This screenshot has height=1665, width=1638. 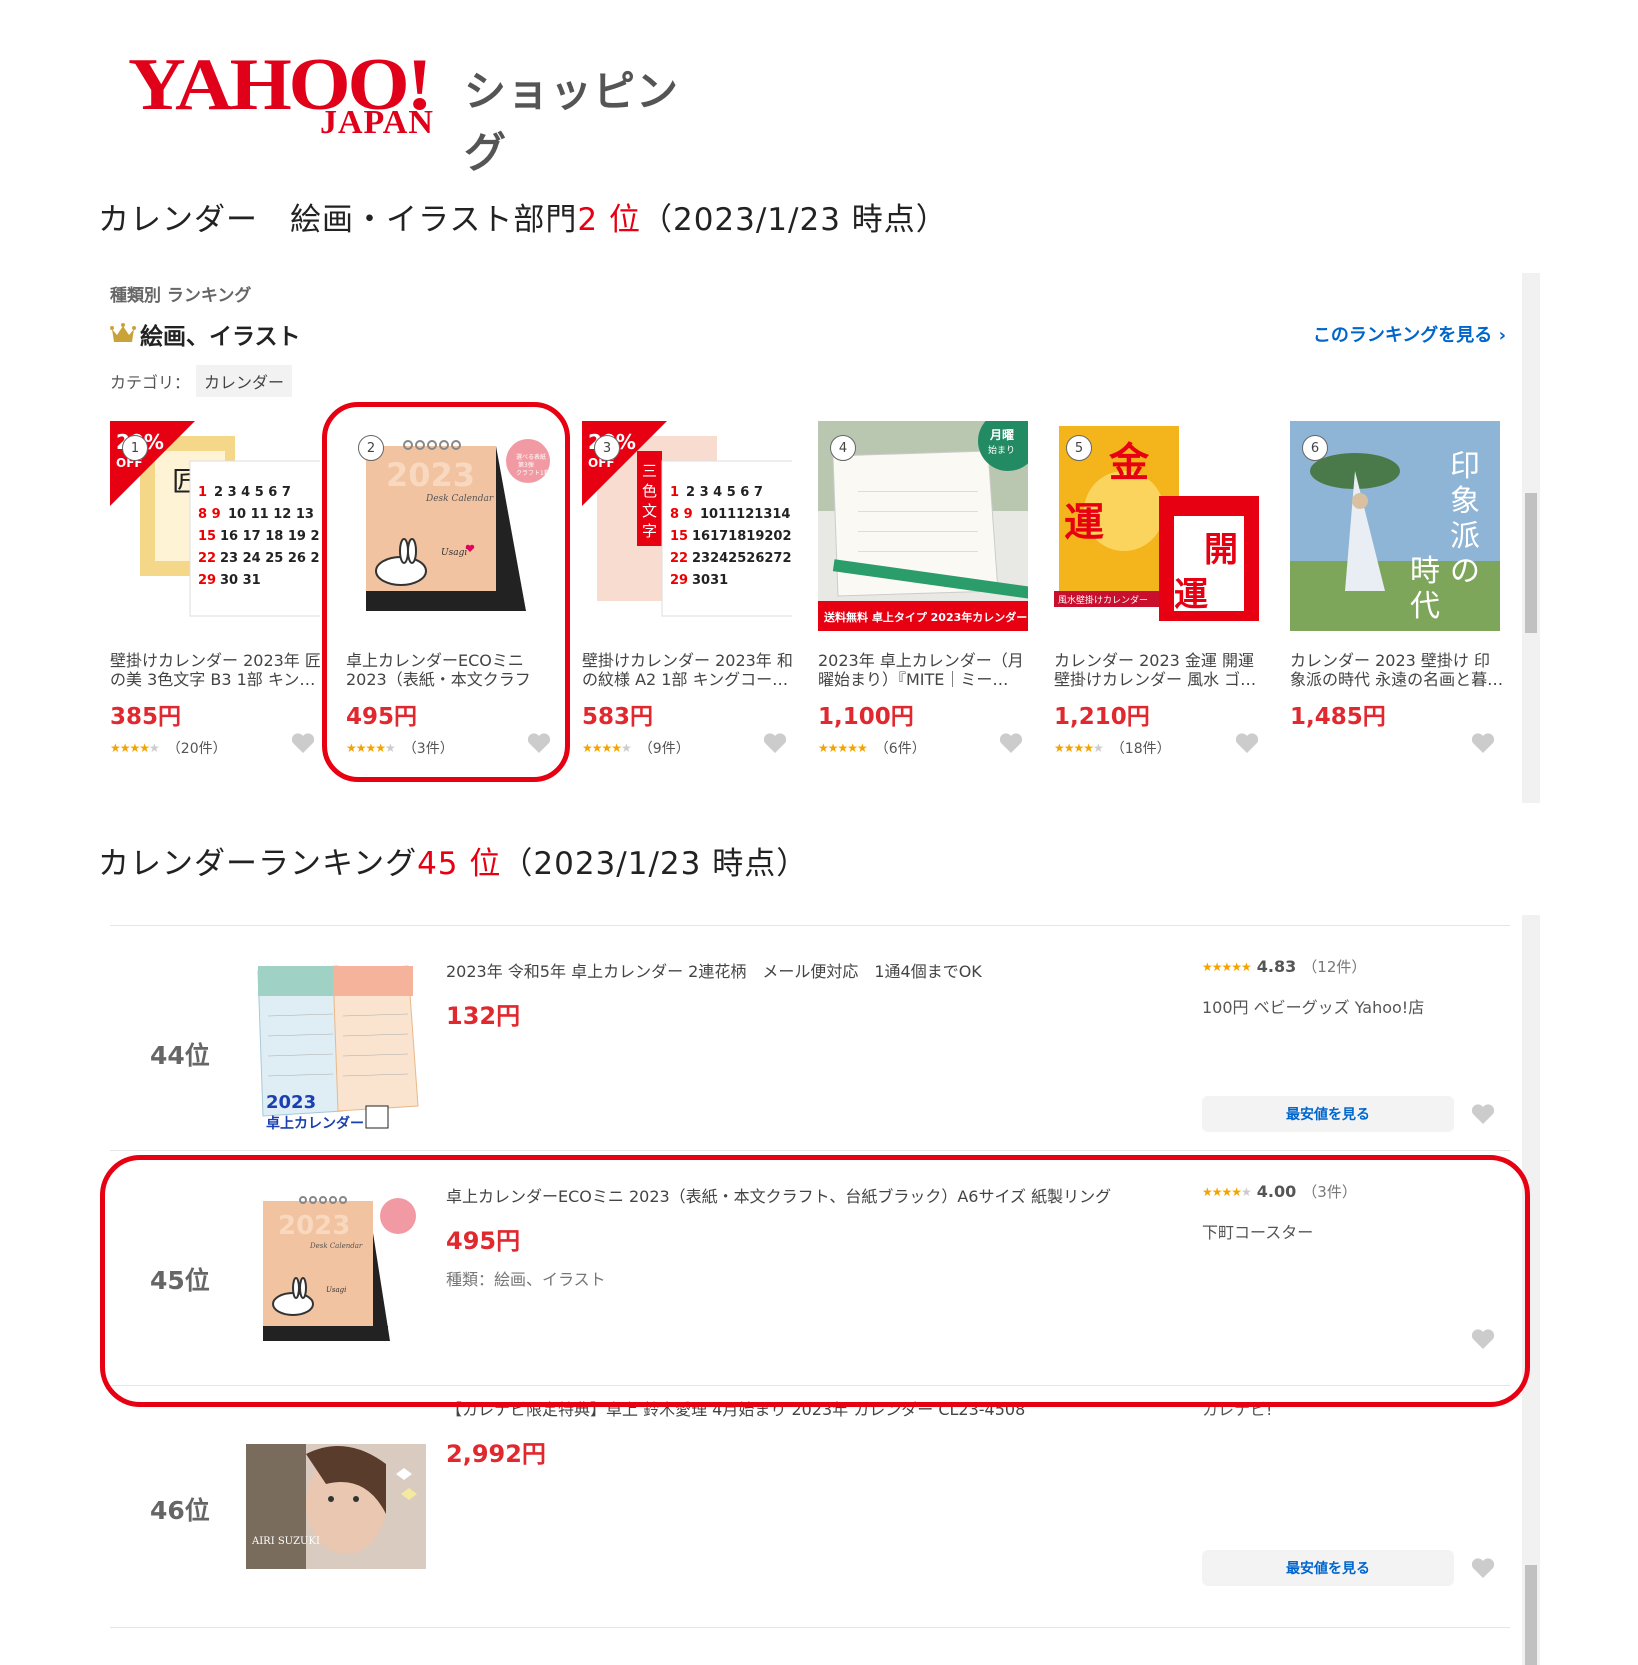 I want to click on product-rating: ★★★★★ （9件）, so click(x=636, y=748).